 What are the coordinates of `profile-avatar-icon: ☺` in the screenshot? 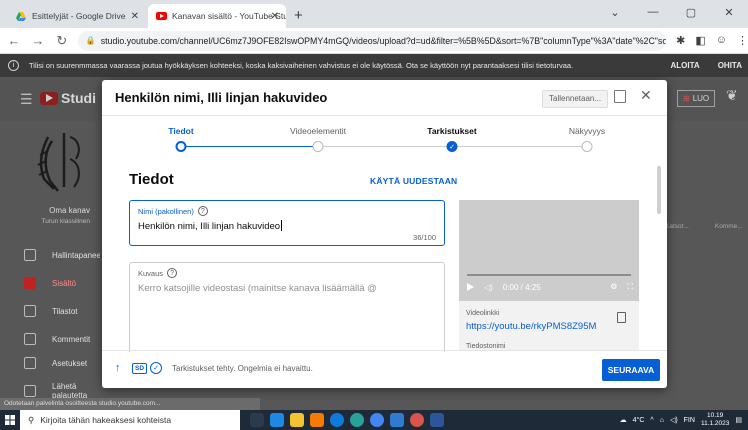 It's located at (721, 40).